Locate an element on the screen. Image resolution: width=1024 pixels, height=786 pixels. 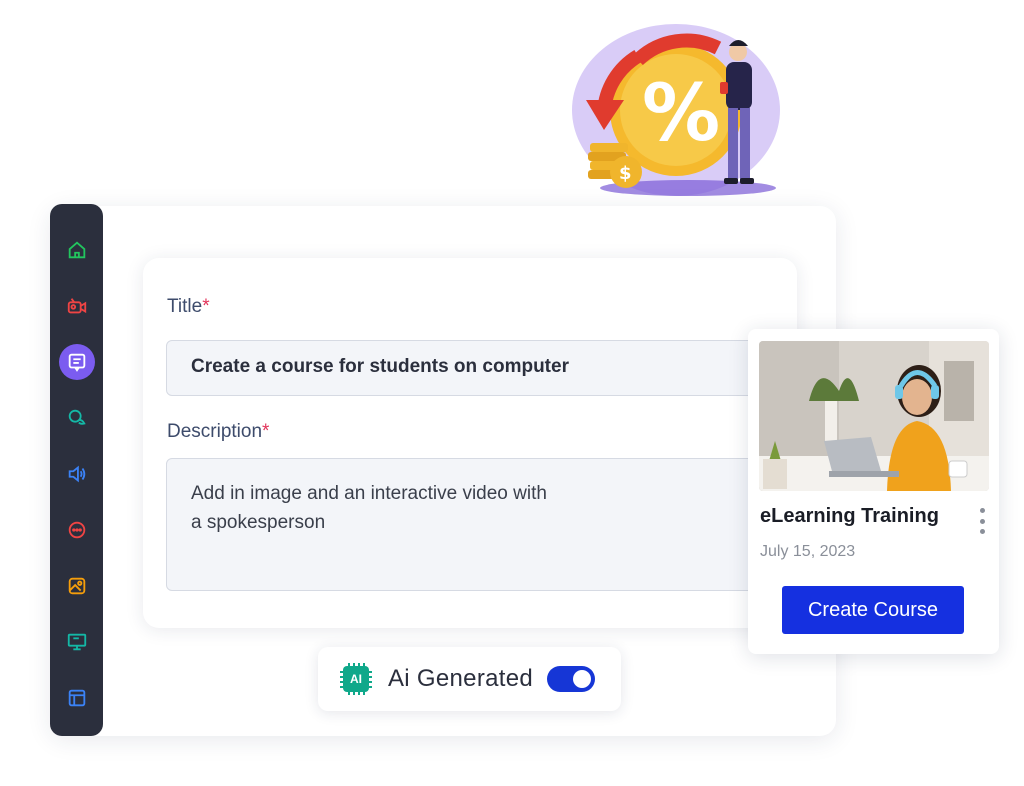
title-label: Title* is located at coordinates (188, 307).